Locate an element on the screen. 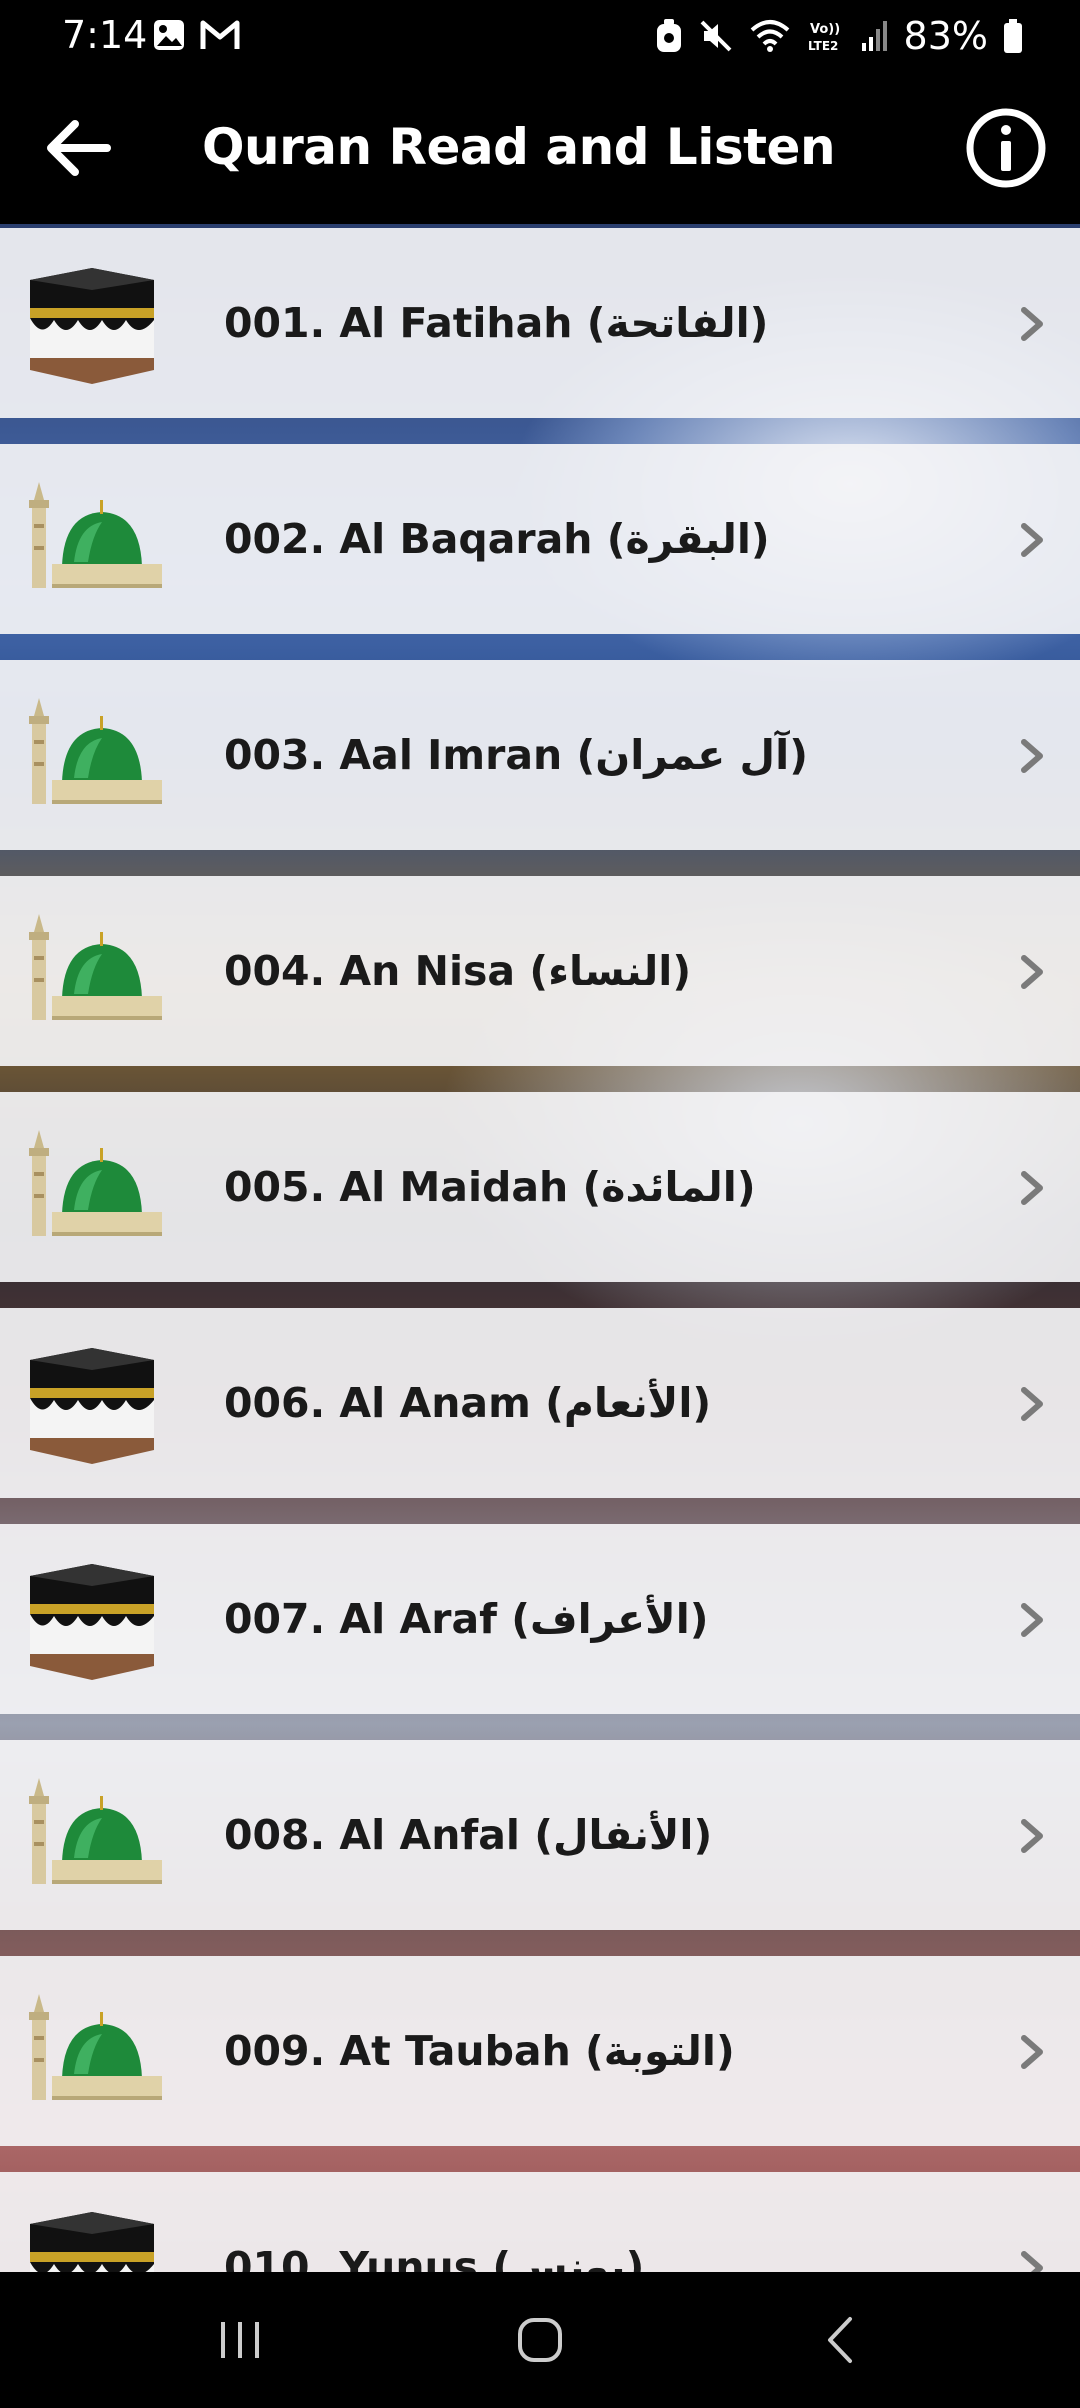  alarm-icon is located at coordinates (668, 35).